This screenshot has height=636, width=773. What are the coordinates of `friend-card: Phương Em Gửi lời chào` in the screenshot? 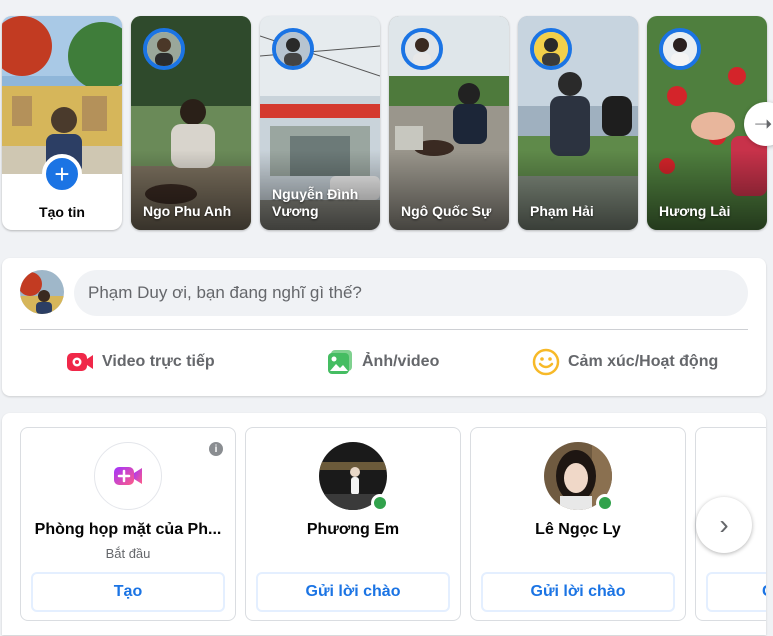 It's located at (353, 524).